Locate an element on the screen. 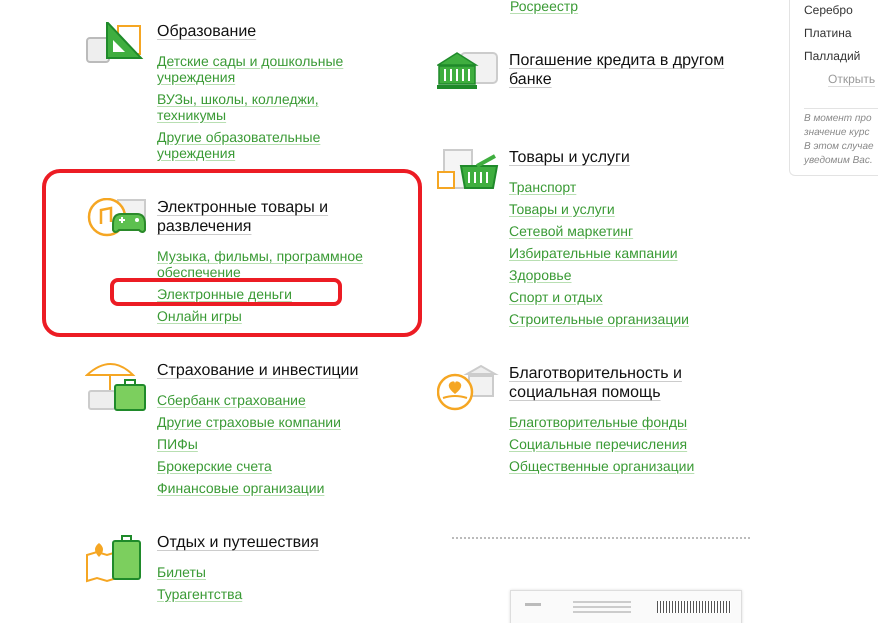 This screenshot has width=878, height=623. category-link: Турагентства is located at coordinates (199, 594).